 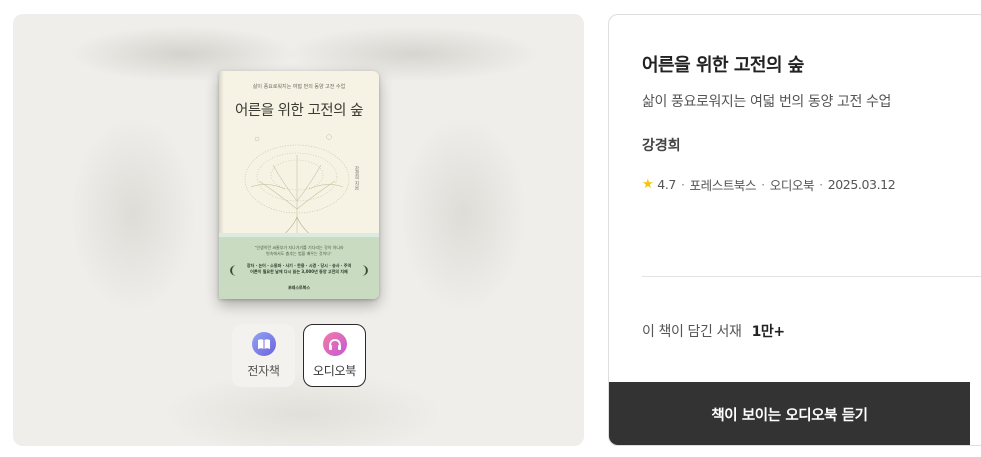 I want to click on library-count: 1만+, so click(x=768, y=332).